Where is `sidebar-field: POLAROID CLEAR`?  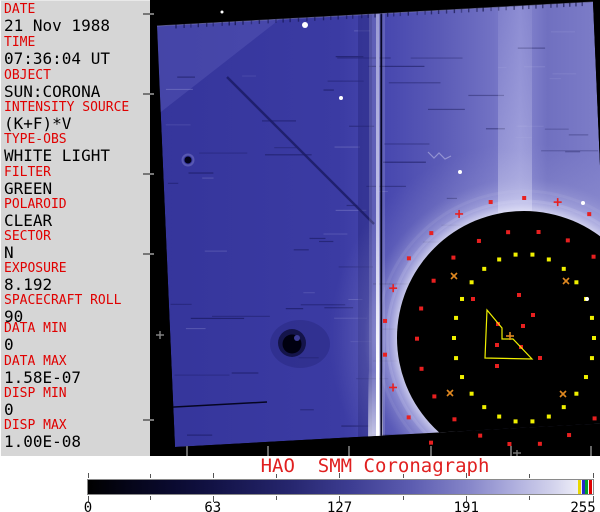
sidebar-field: POLAROID CLEAR is located at coordinates (77, 213).